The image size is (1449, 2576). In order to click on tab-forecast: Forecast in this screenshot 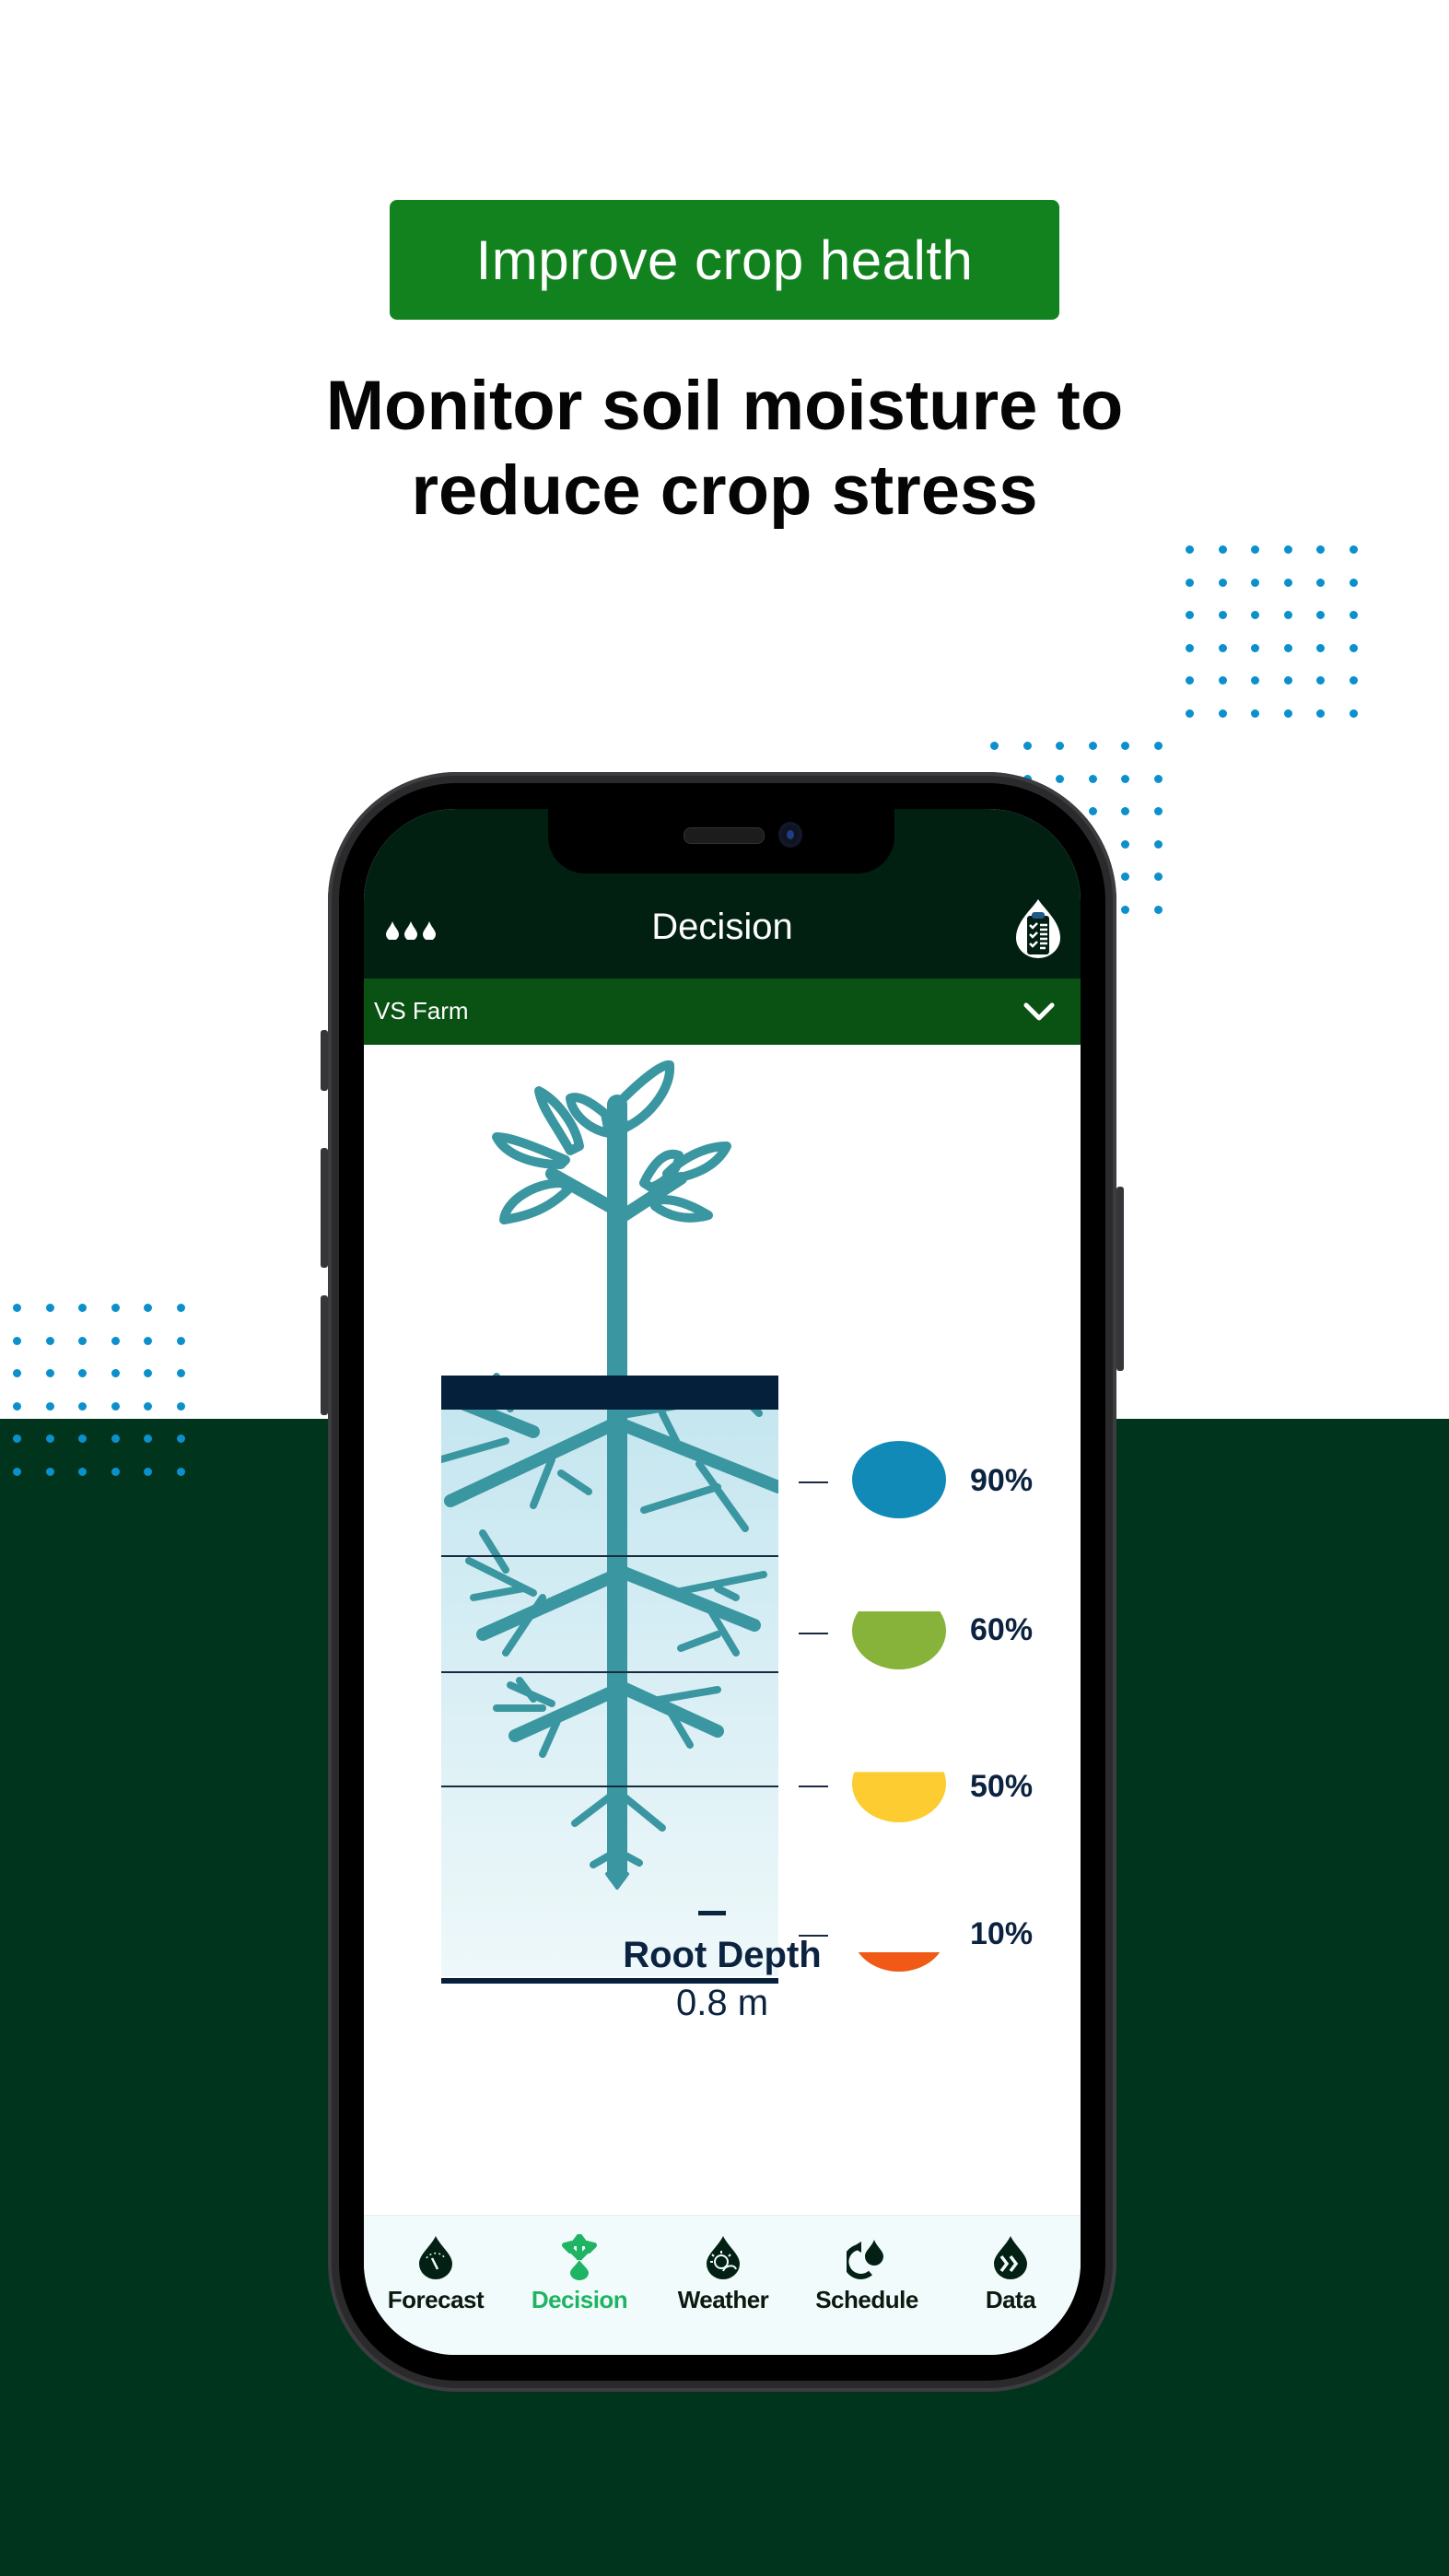, I will do `click(436, 2274)`.